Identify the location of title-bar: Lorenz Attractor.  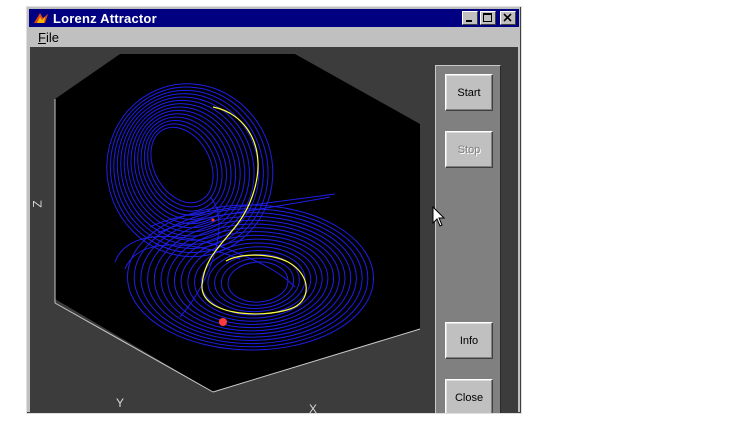
(274, 18).